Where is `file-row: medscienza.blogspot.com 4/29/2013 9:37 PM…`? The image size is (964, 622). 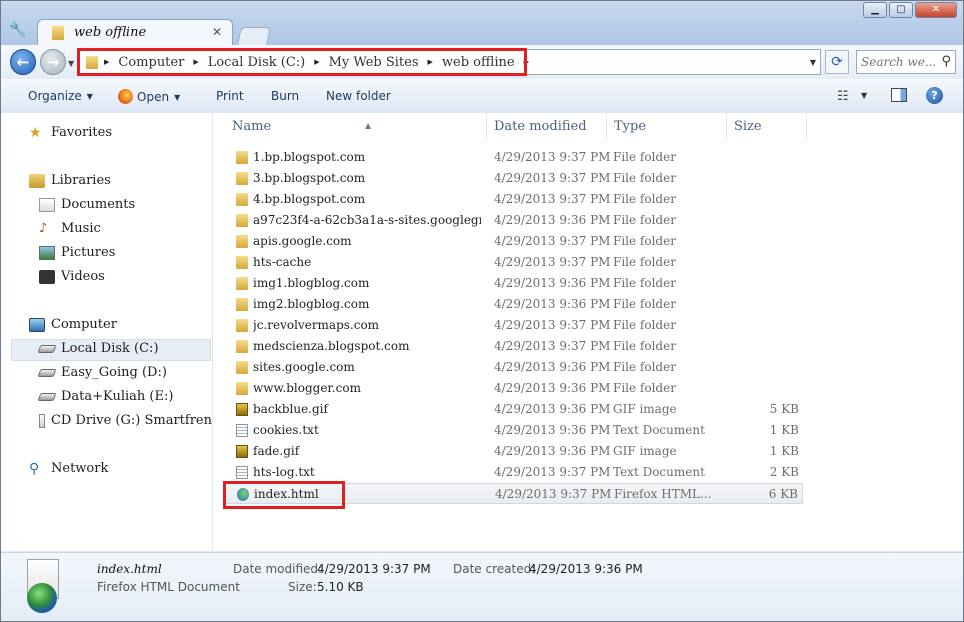
file-row: medscienza.blogspot.com 4/29/2013 9:37 PM… is located at coordinates (513, 346).